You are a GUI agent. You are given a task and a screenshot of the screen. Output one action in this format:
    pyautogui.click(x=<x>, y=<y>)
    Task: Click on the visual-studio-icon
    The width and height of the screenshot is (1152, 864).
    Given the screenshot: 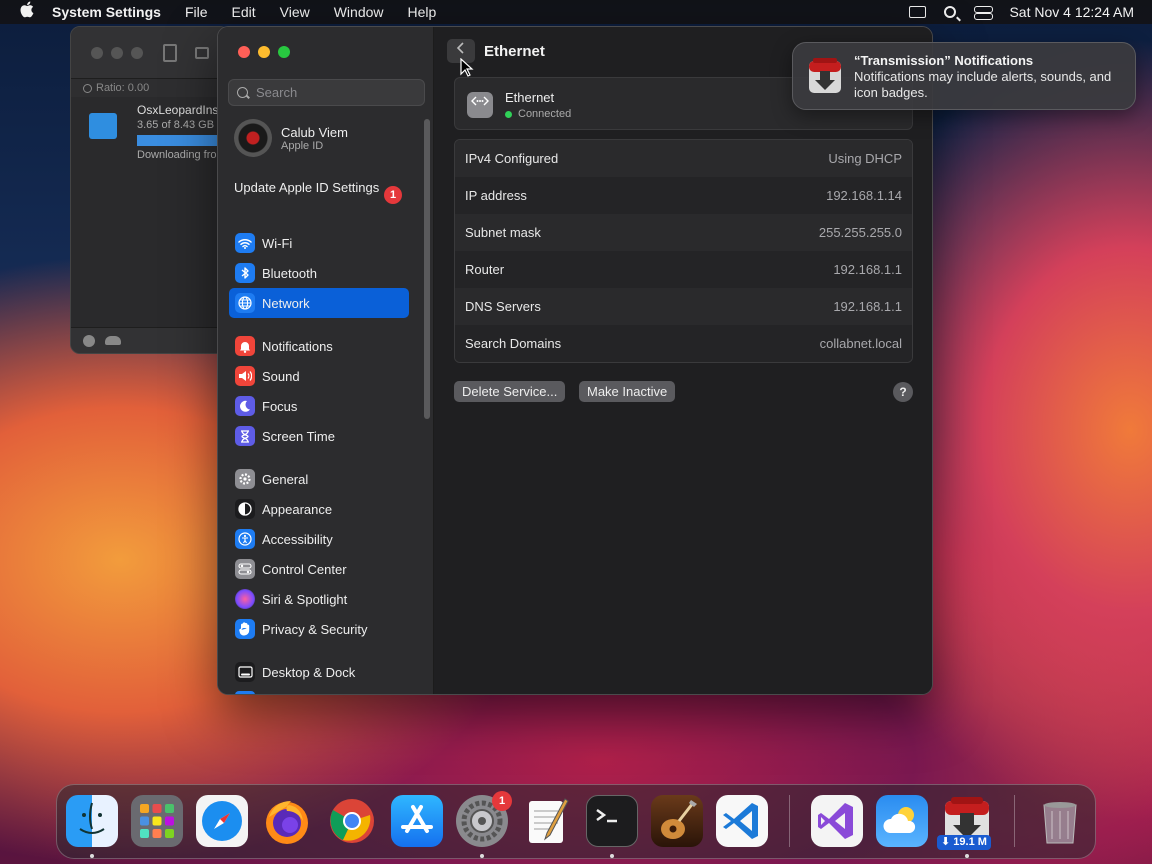 What is the action you would take?
    pyautogui.click(x=837, y=821)
    